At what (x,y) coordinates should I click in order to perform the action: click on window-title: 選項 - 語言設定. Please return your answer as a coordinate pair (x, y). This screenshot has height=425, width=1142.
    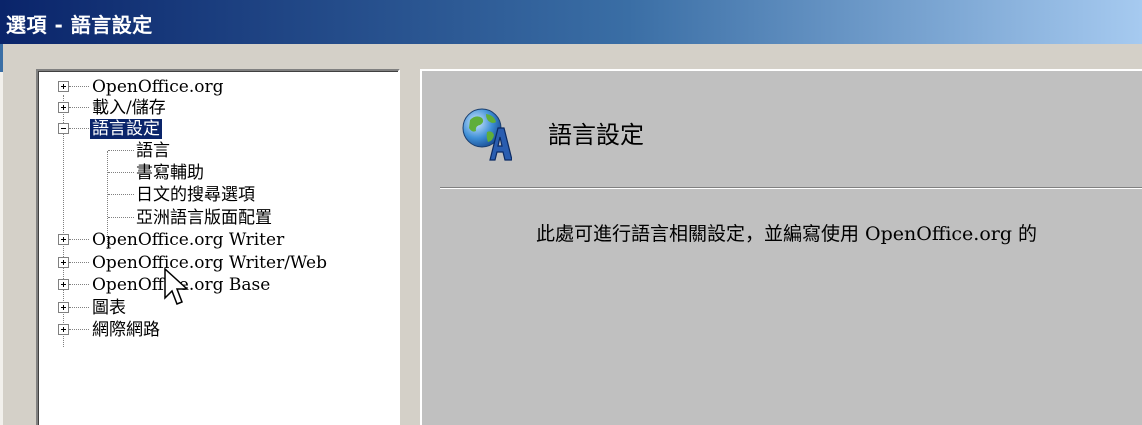
    Looking at the image, I should click on (79, 25).